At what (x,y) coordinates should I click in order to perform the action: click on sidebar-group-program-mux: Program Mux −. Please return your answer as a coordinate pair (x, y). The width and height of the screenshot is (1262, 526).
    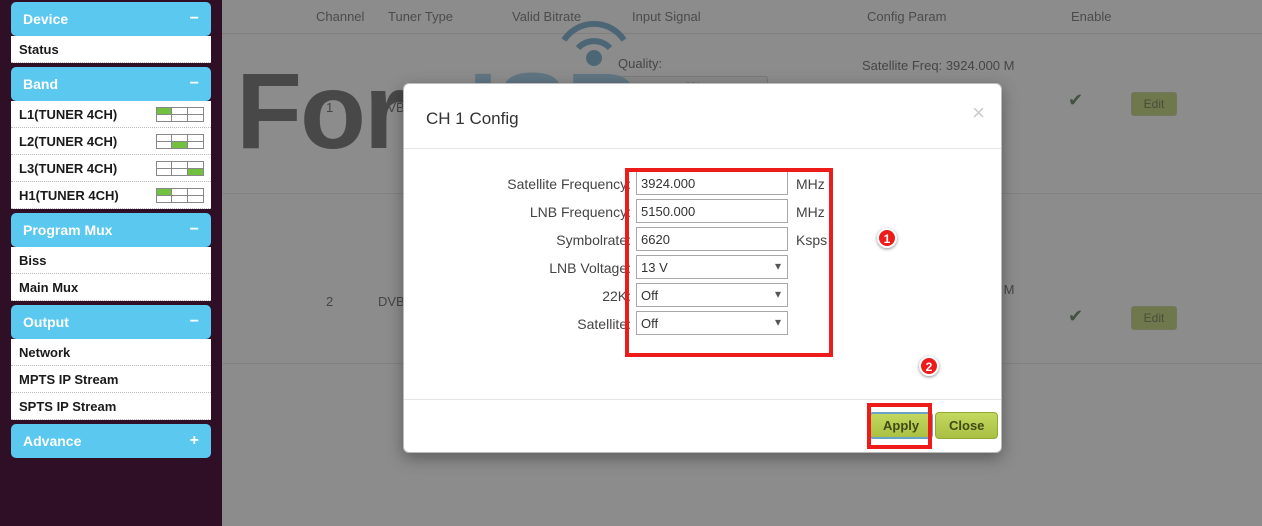
    Looking at the image, I should click on (111, 230).